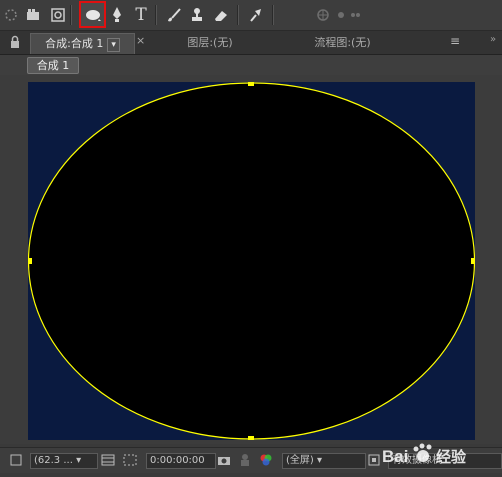 This screenshot has height=477, width=502. Describe the element at coordinates (266, 460) in the screenshot. I see `color-channels-icon` at that location.